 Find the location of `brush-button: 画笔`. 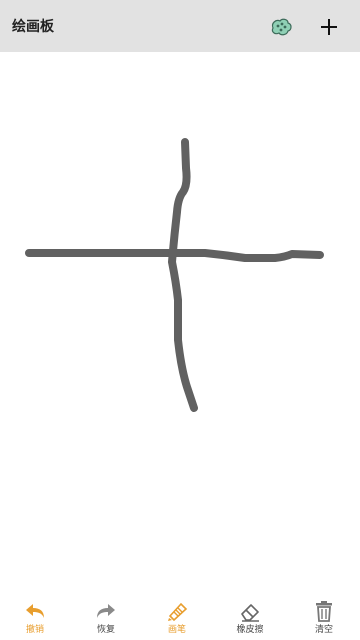

brush-button: 画笔 is located at coordinates (177, 618).